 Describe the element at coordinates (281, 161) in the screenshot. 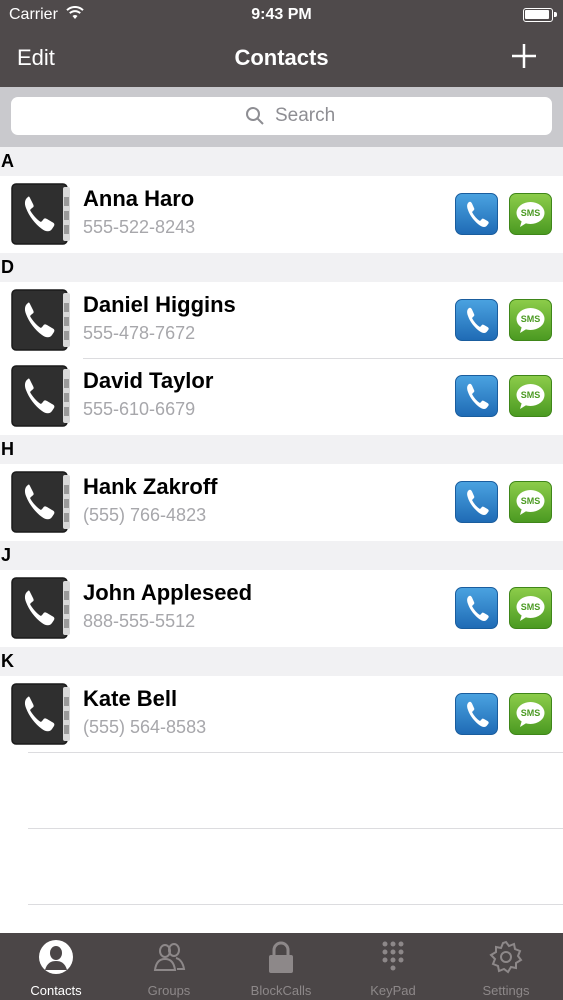

I see `section-header: A` at that location.